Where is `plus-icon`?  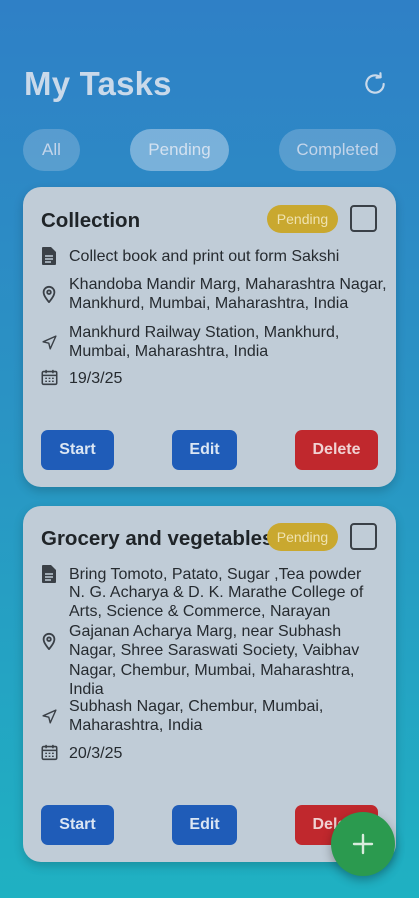 plus-icon is located at coordinates (363, 844).